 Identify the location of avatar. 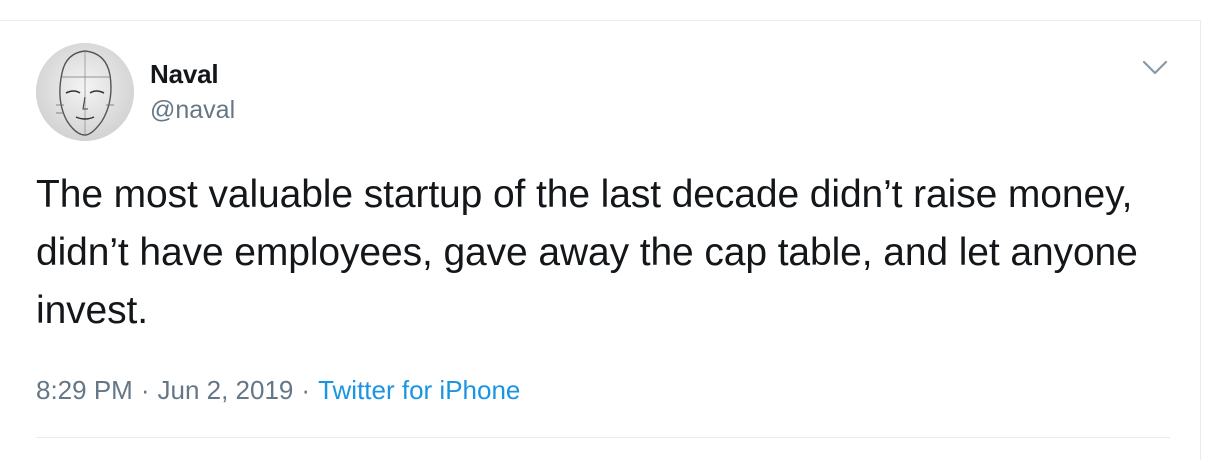
(85, 92).